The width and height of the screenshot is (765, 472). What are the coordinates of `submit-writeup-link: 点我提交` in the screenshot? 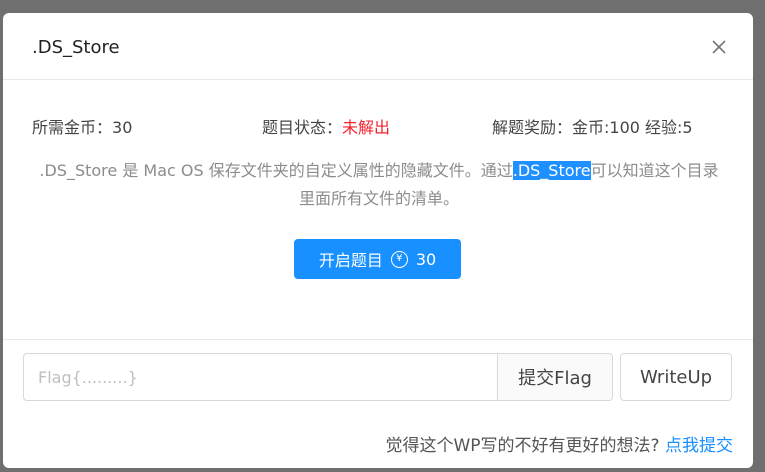 It's located at (699, 446).